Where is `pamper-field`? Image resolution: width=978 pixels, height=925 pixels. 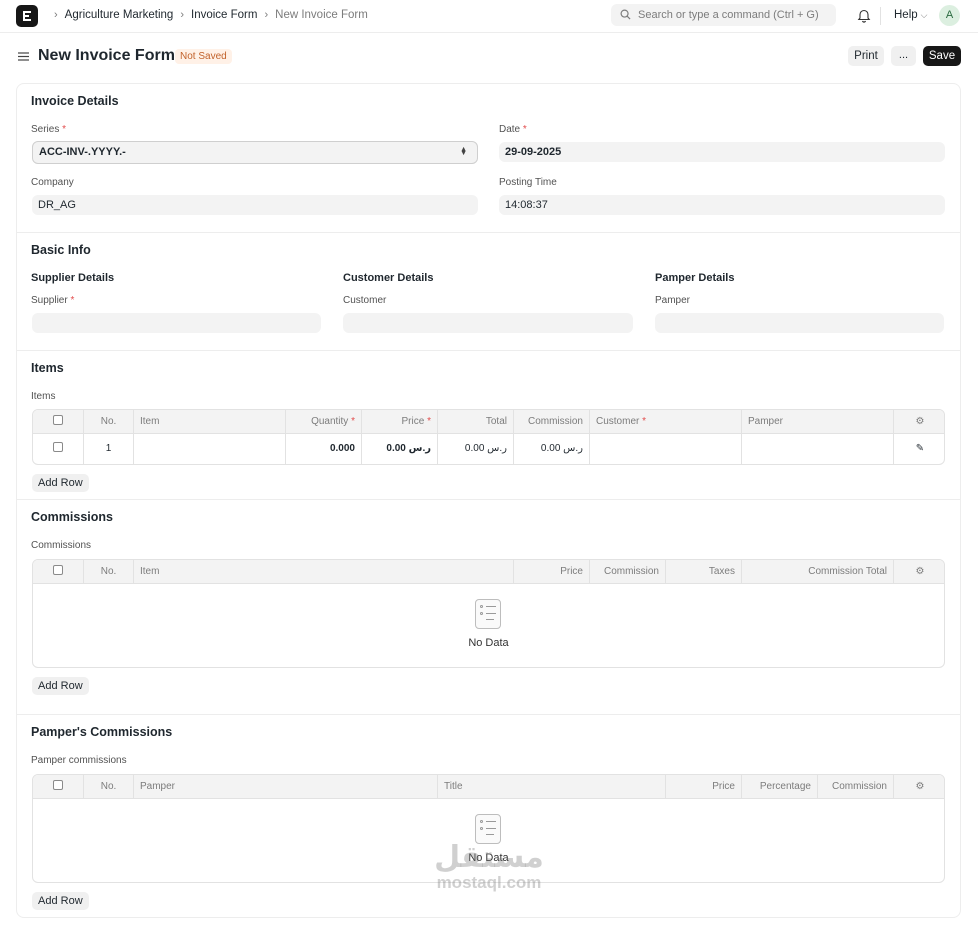
pamper-field is located at coordinates (799, 323).